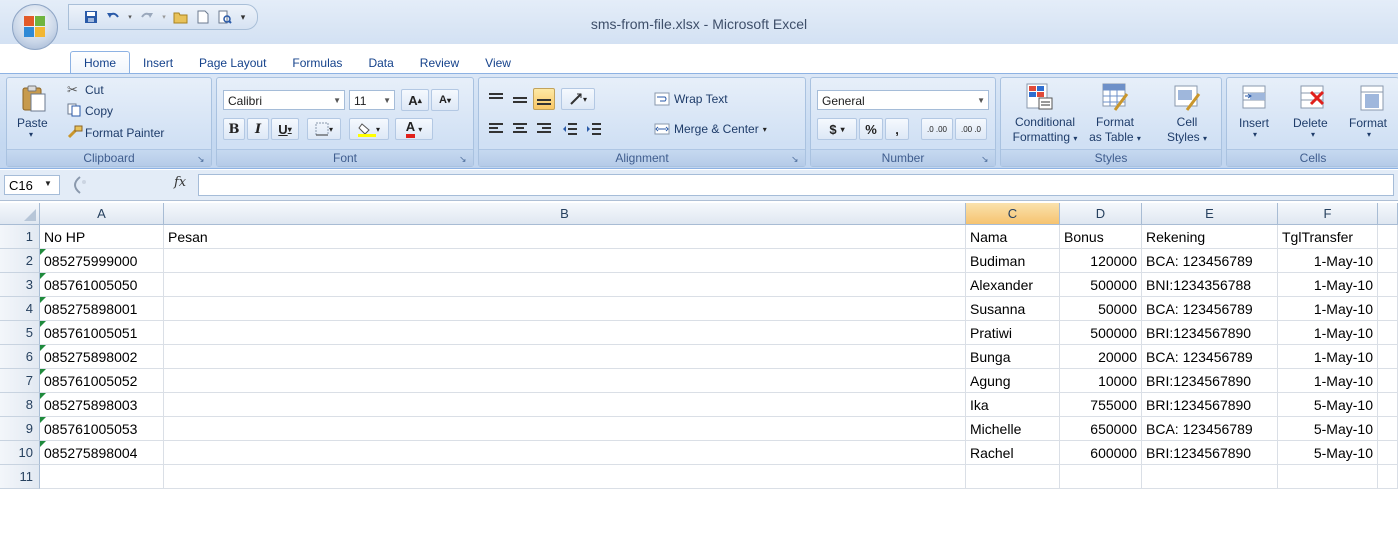 This screenshot has width=1398, height=535. What do you see at coordinates (520, 129) in the screenshot?
I see `align-center-button` at bounding box center [520, 129].